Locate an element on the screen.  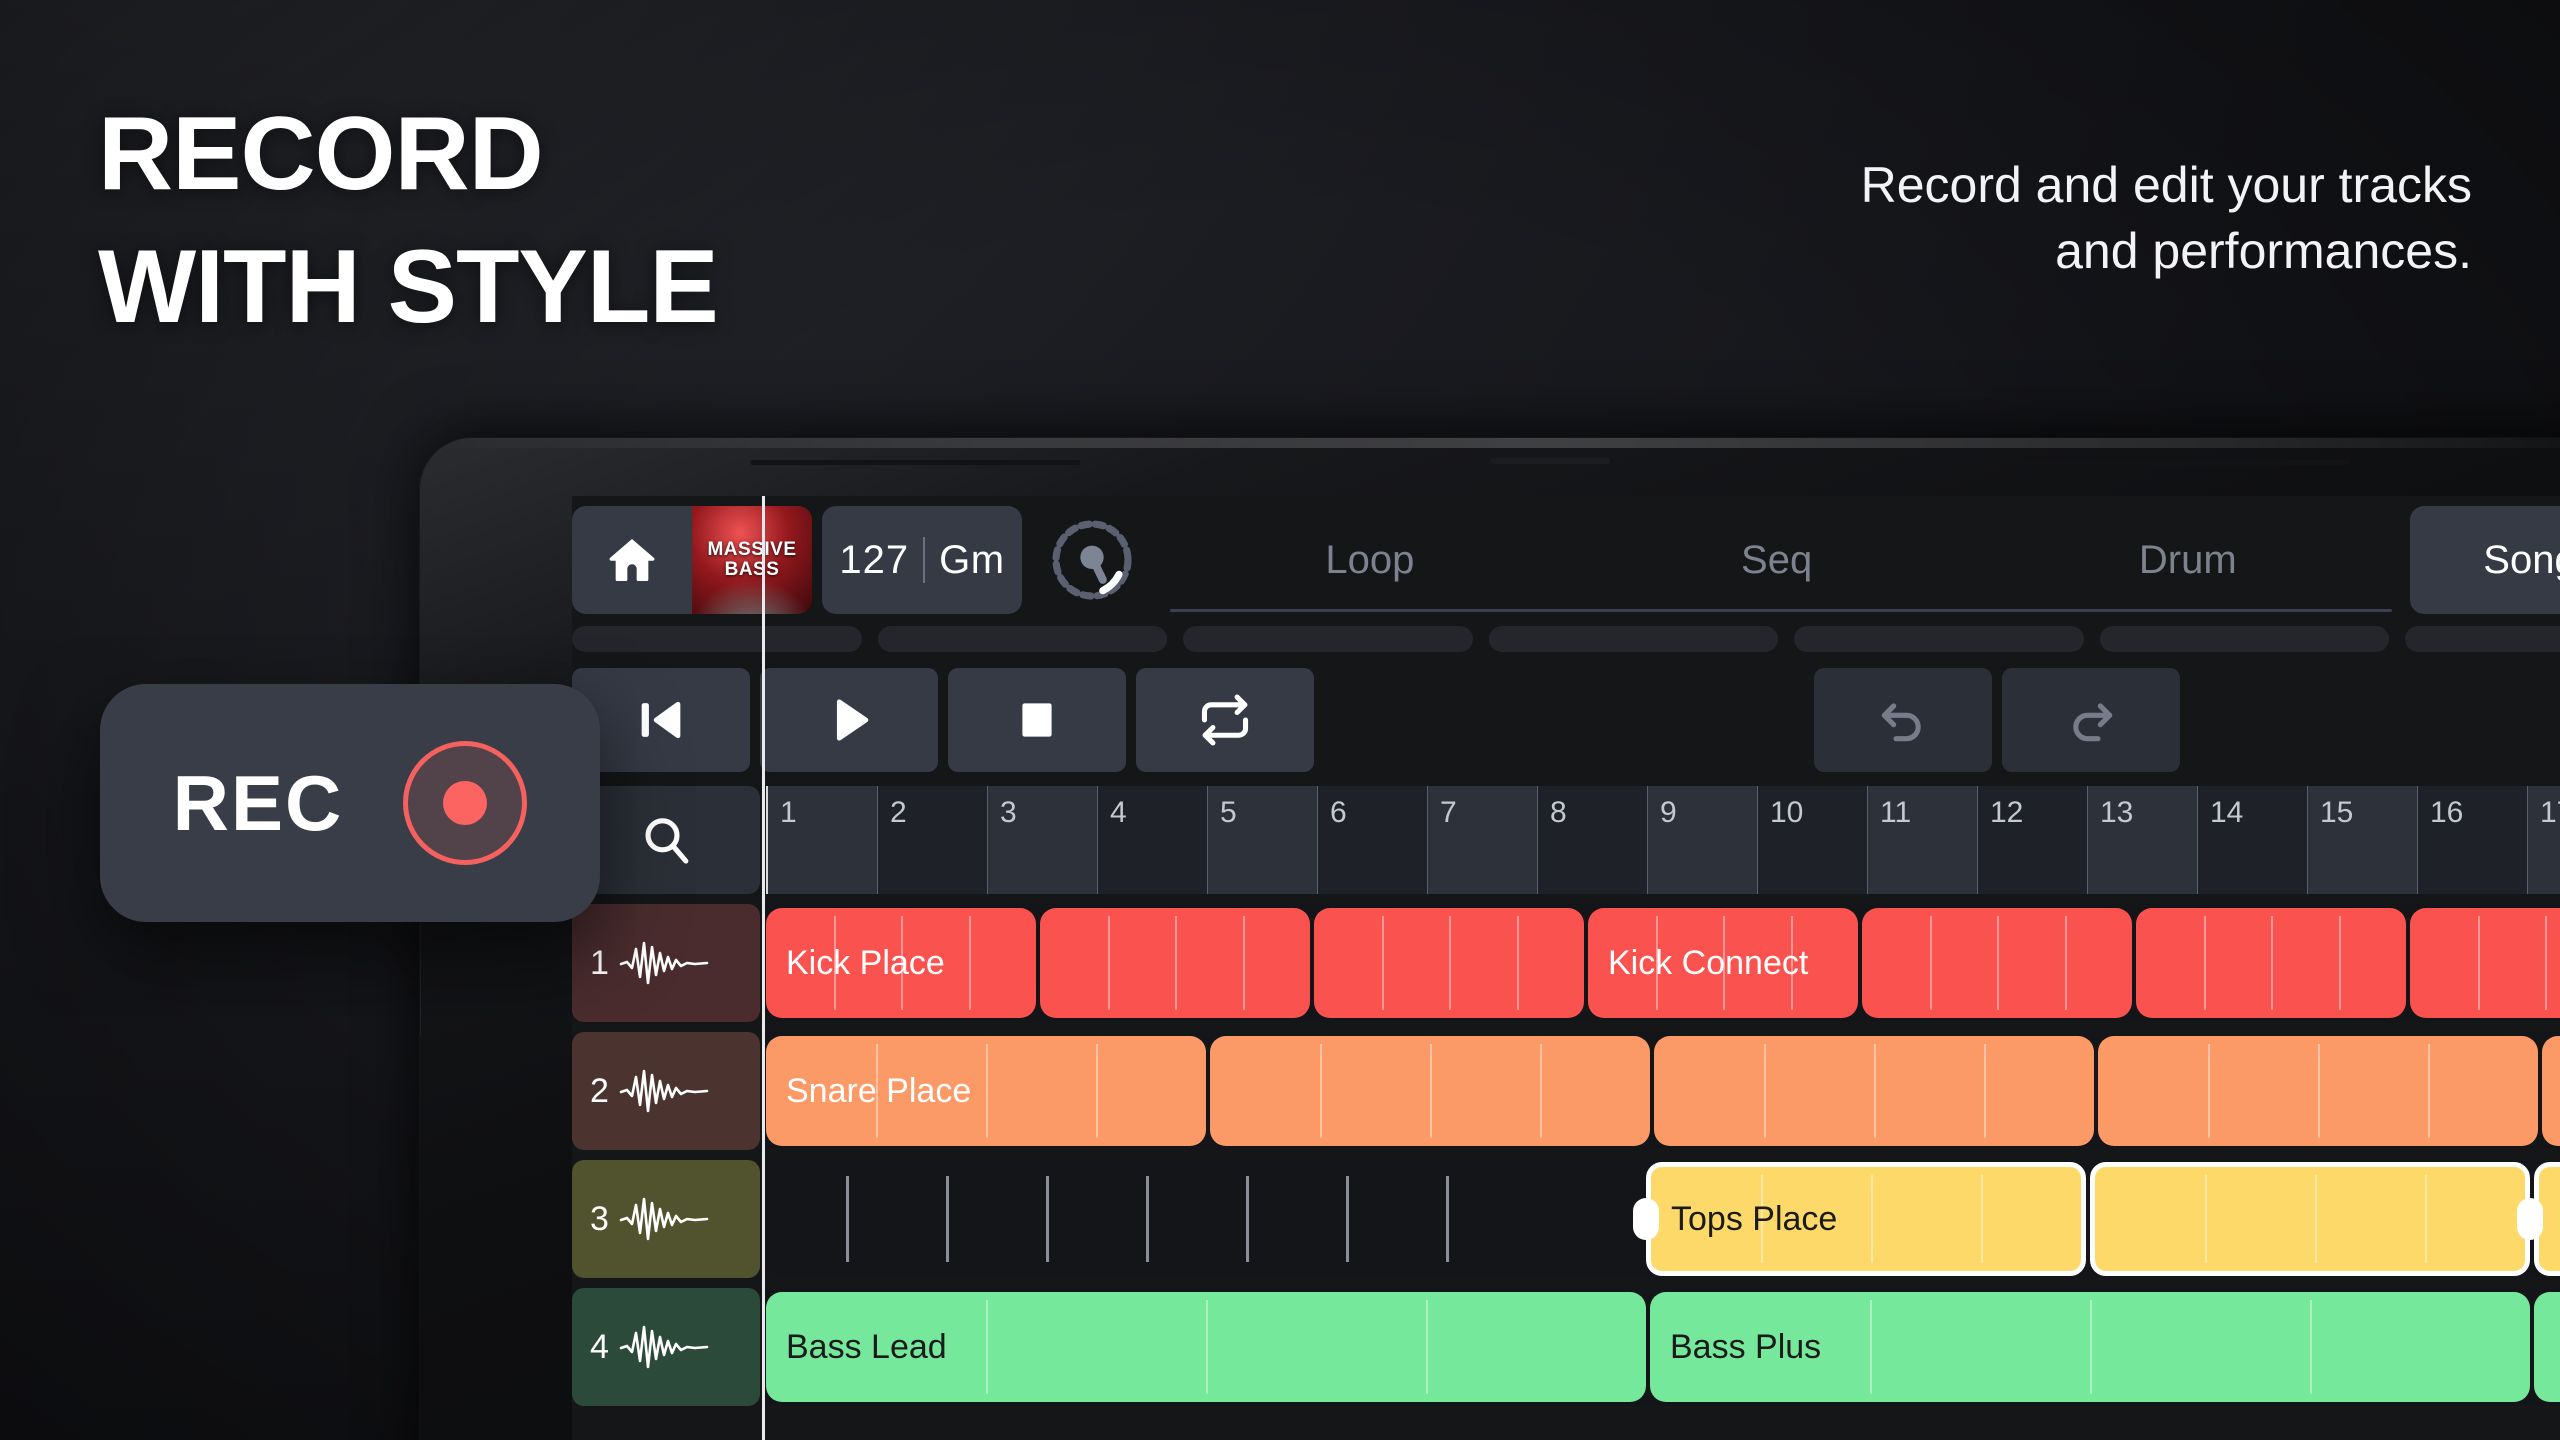
track-header: 1 is located at coordinates (666, 963).